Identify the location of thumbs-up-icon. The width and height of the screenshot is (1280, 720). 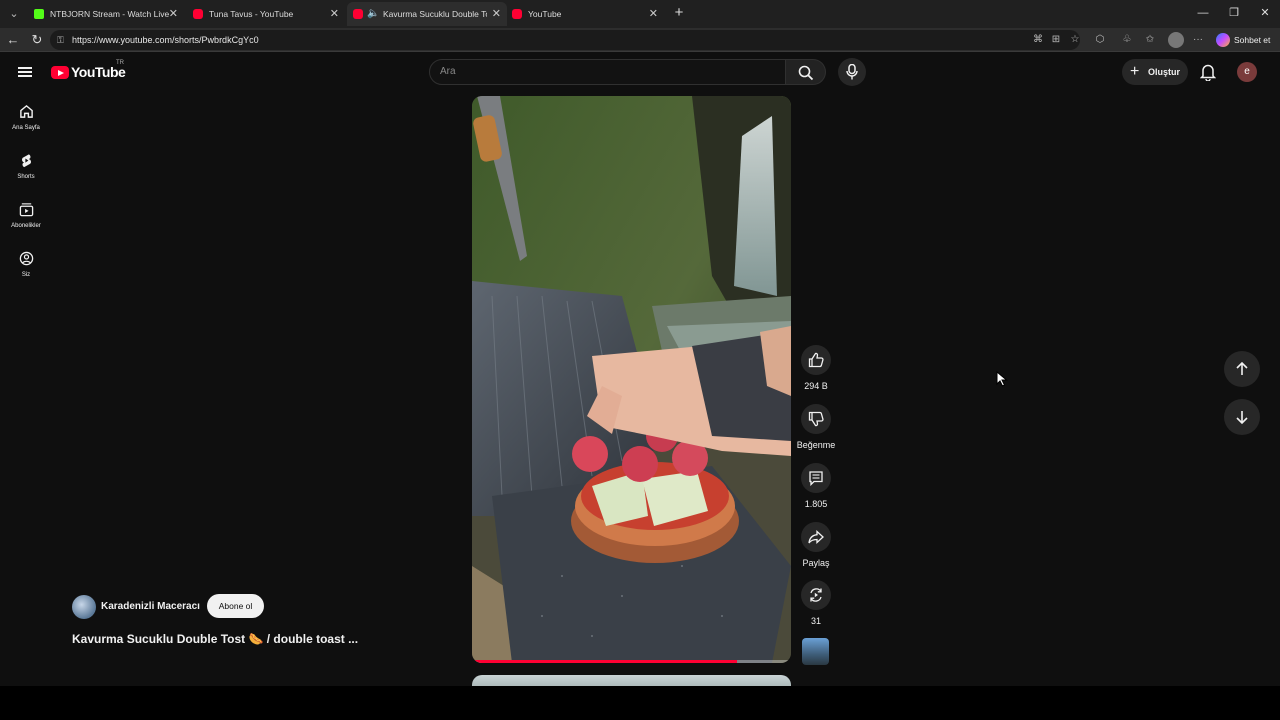
(816, 360).